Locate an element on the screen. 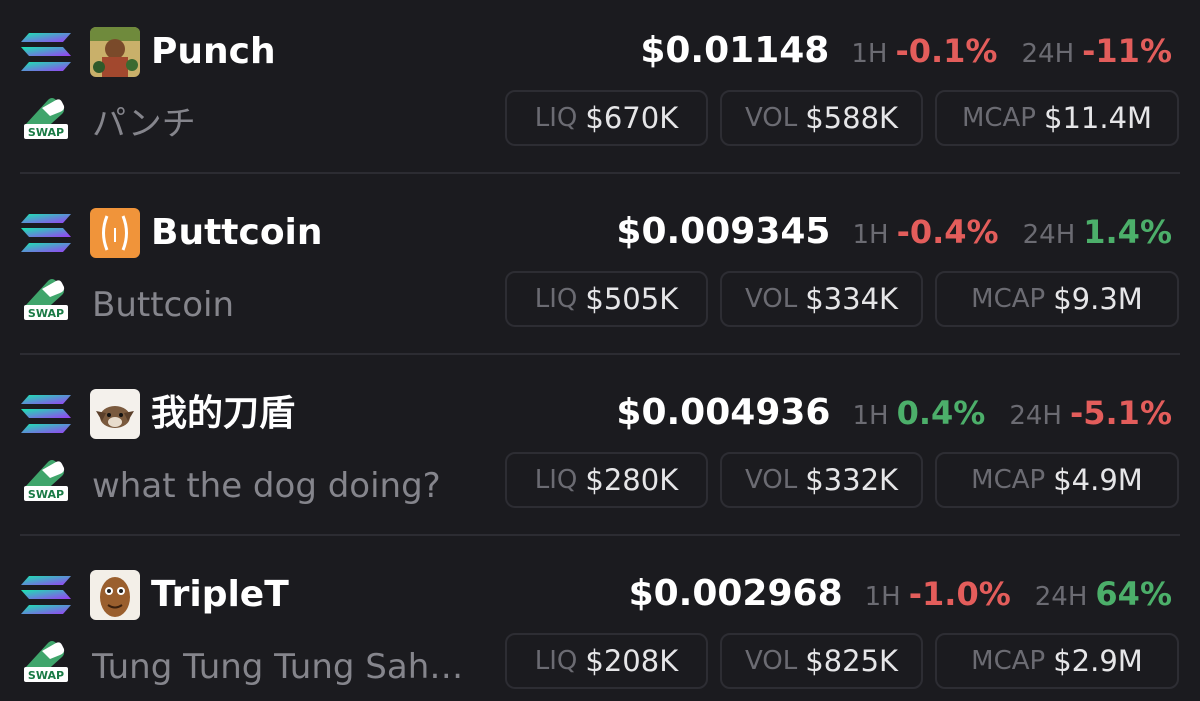  market-cap-pill: MCAP $9.3M is located at coordinates (1057, 299).